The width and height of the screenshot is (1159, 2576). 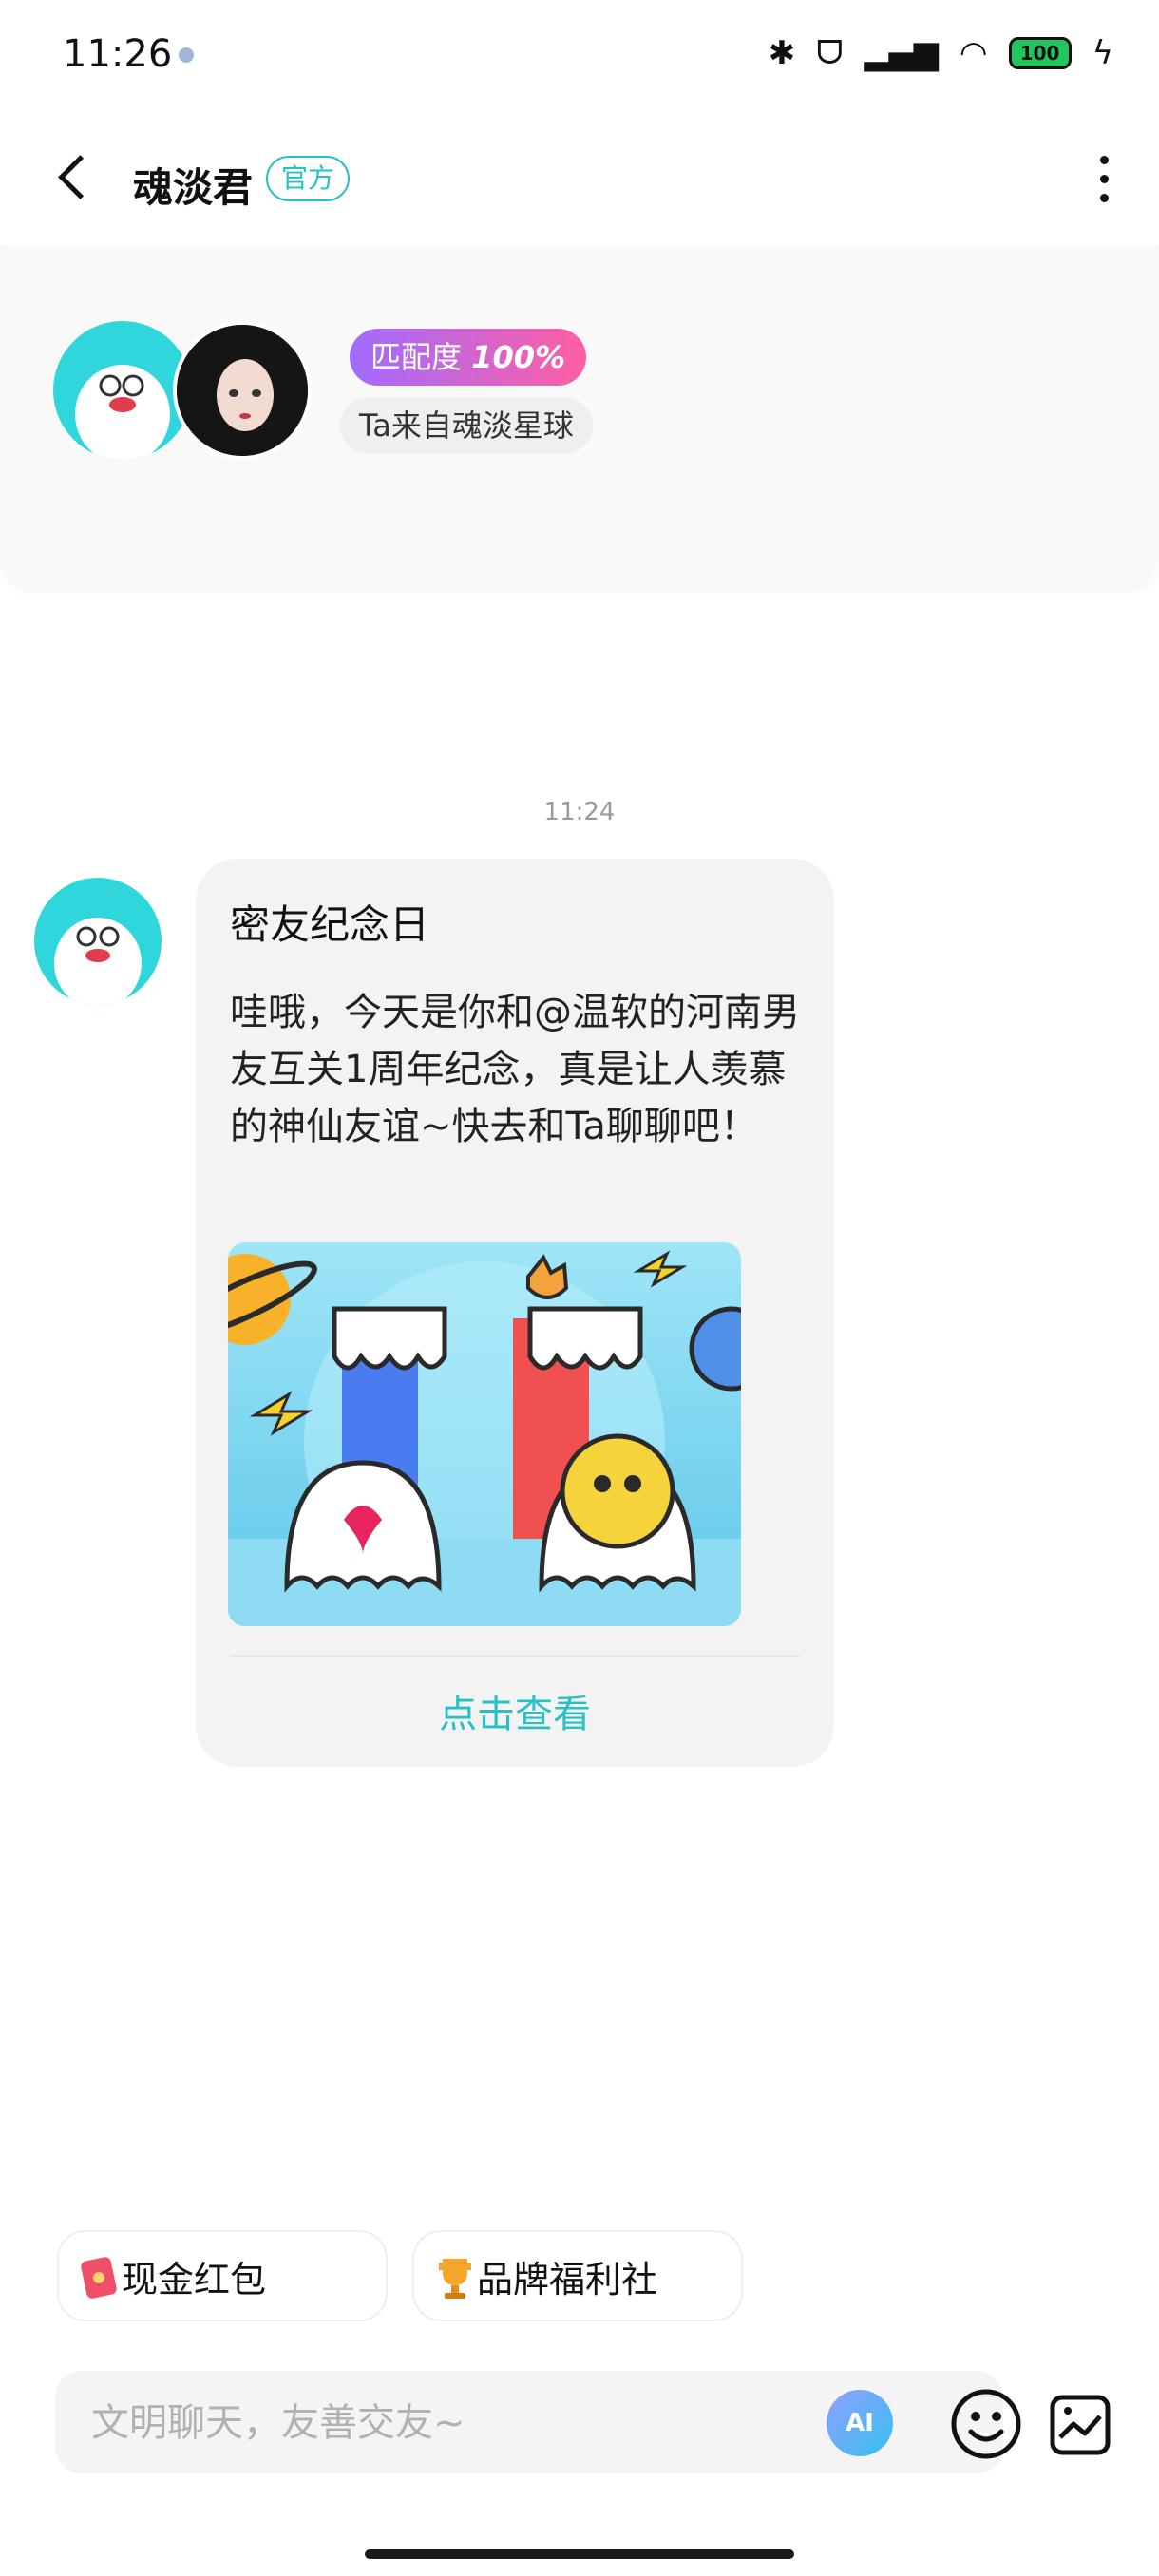 What do you see at coordinates (579, 812) in the screenshot?
I see `message-timestamp: 11:24` at bounding box center [579, 812].